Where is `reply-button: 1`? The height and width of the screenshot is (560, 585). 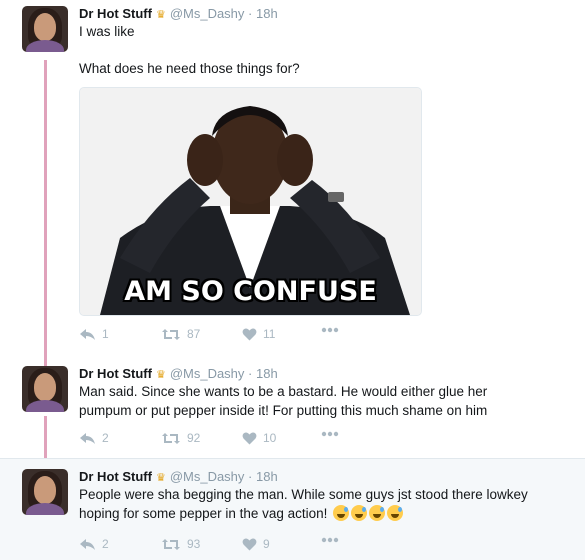 reply-button: 1 is located at coordinates (94, 334).